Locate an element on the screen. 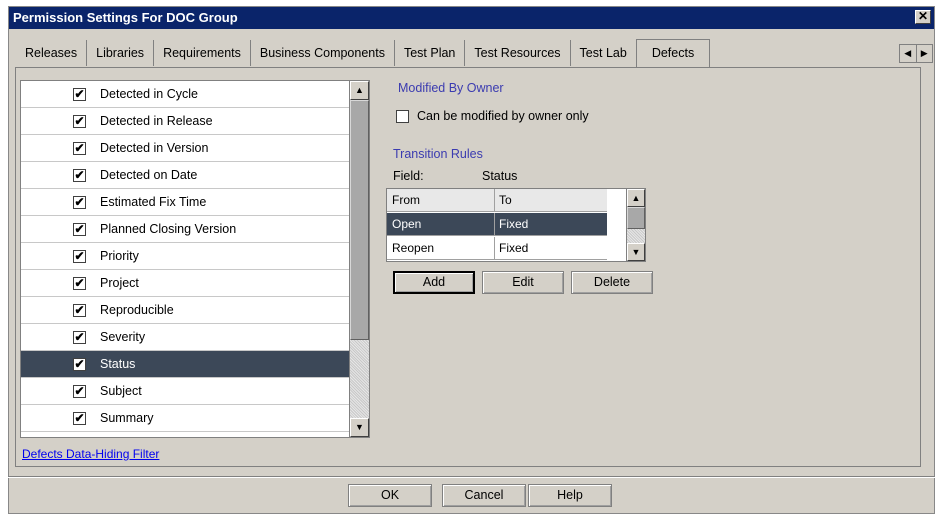  column-from: From is located at coordinates (406, 200).